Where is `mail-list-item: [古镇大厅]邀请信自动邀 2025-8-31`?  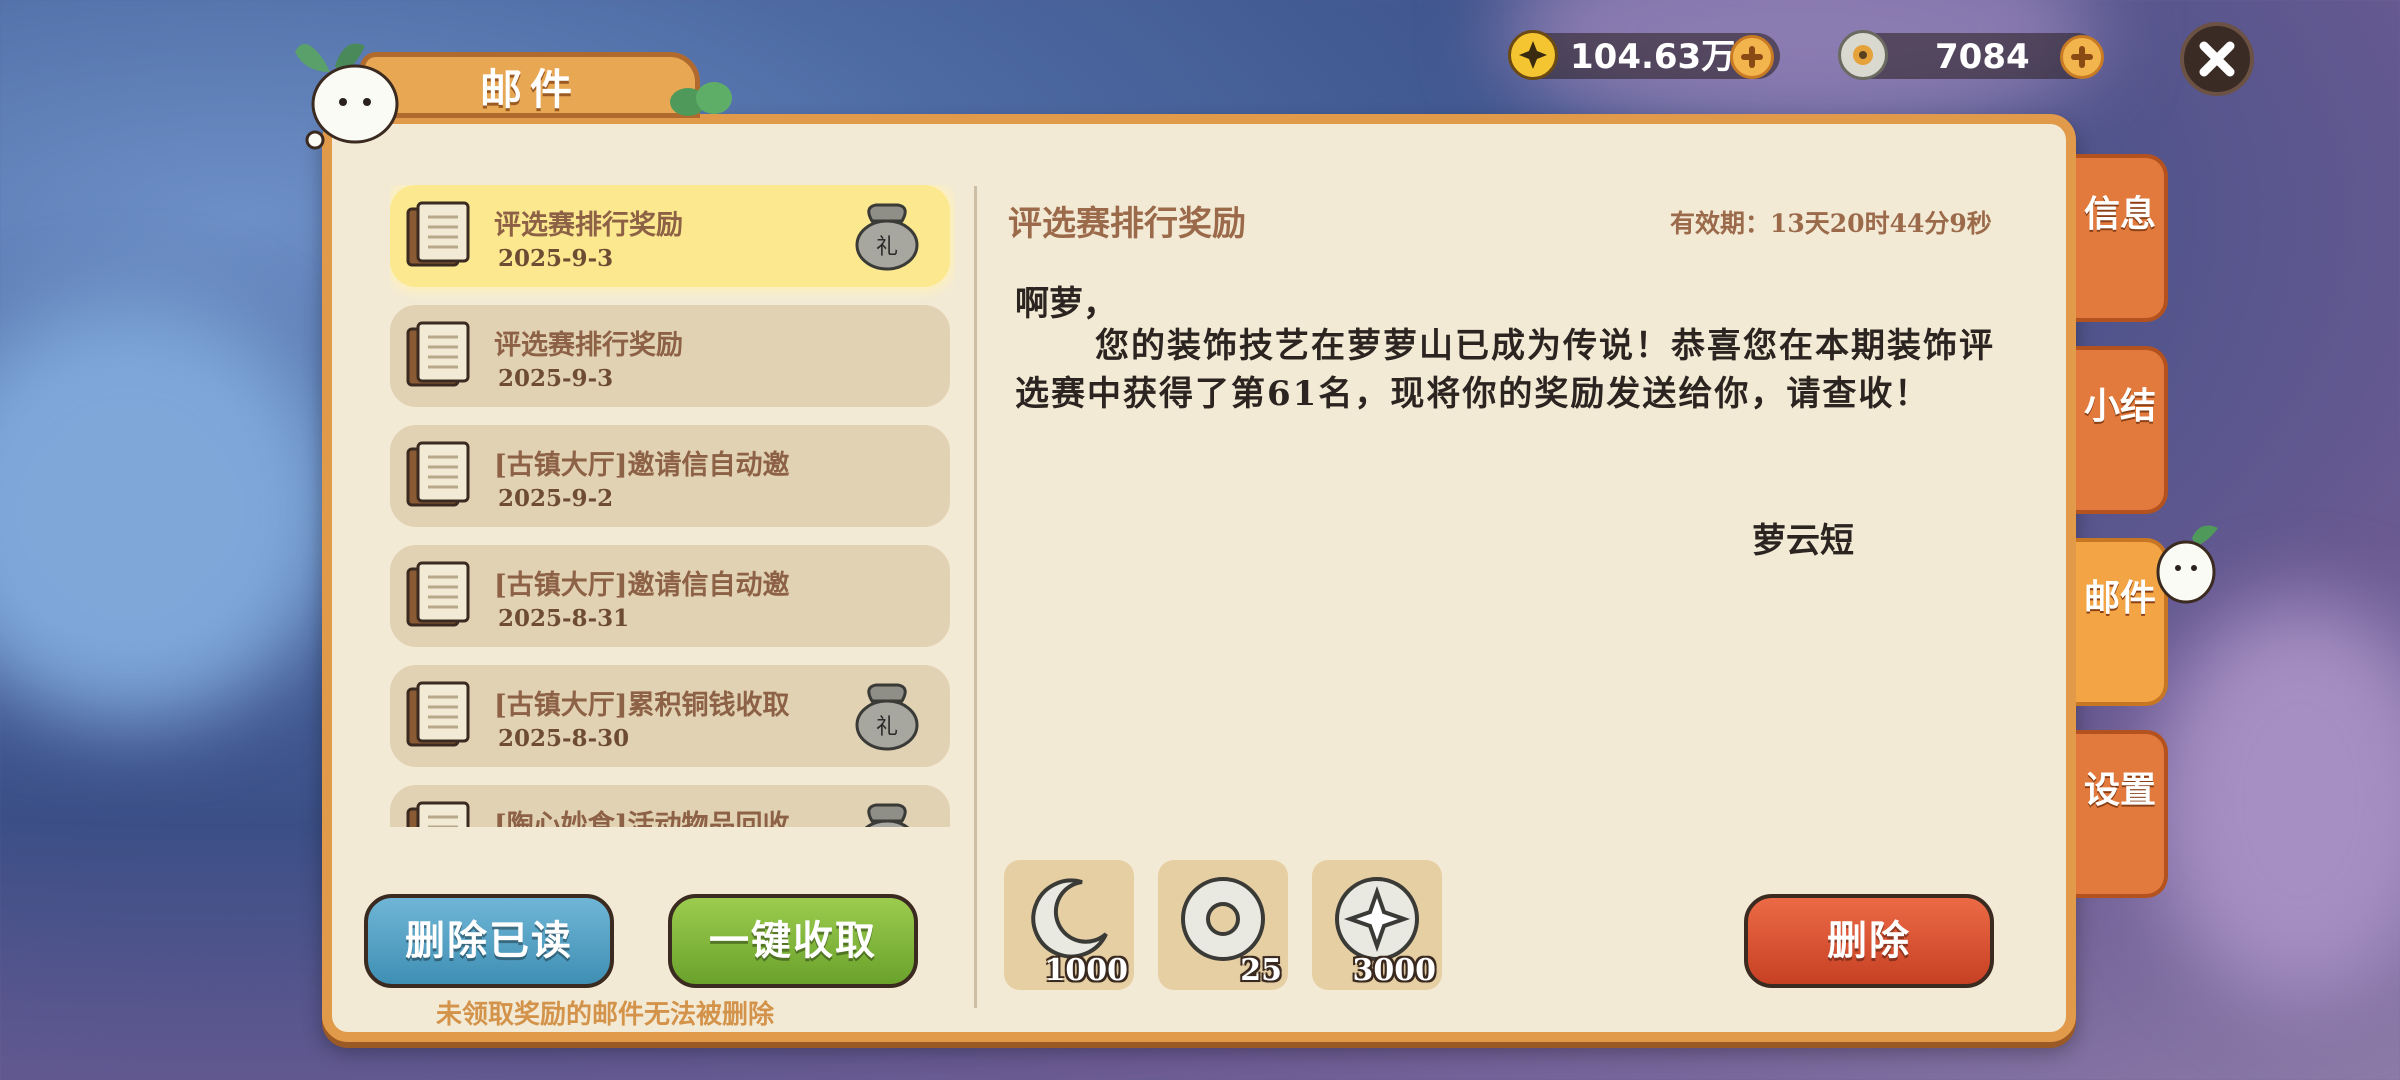
mail-list-item: [古镇大厅]邀请信自动邀 2025-8-31 is located at coordinates (670, 596).